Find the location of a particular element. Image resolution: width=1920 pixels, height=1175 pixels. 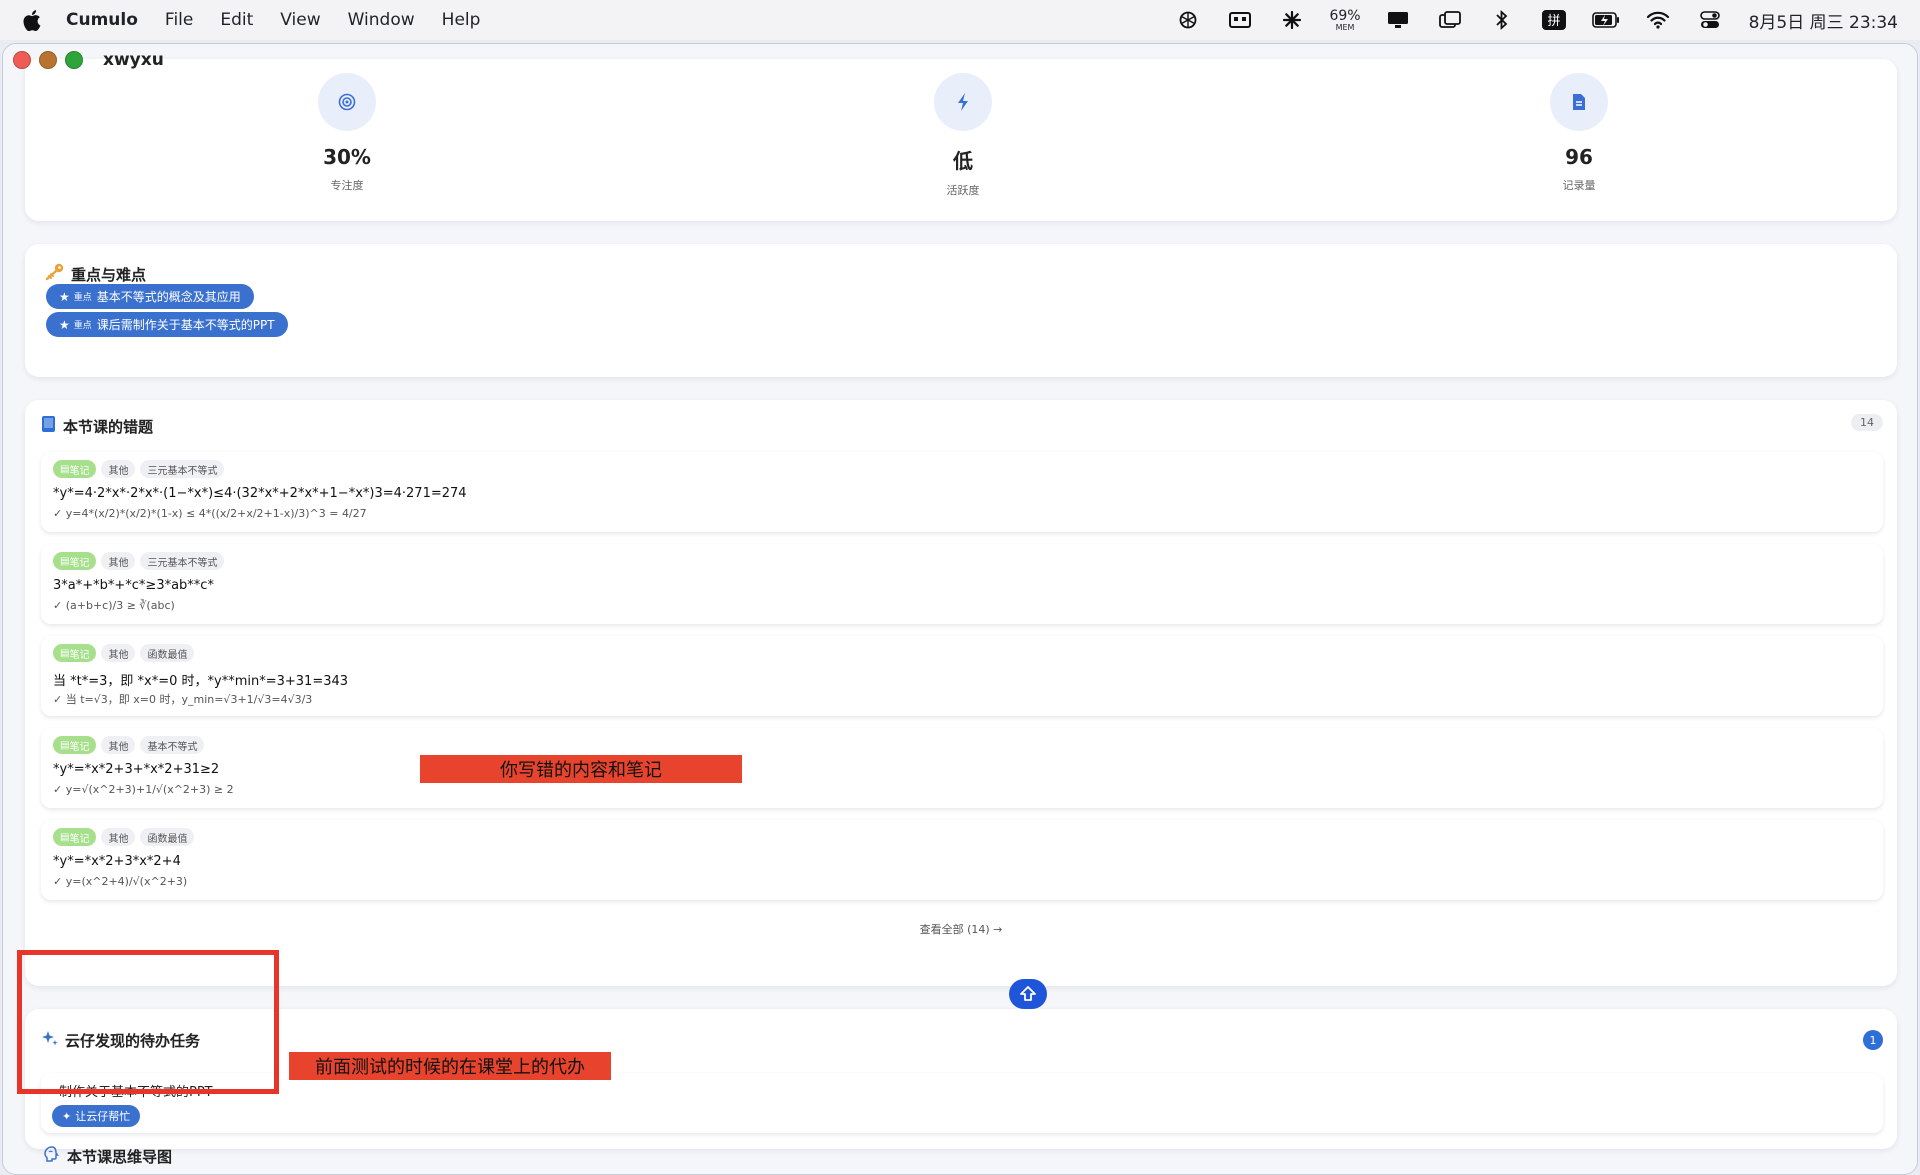

battery-icon is located at coordinates (1606, 20).